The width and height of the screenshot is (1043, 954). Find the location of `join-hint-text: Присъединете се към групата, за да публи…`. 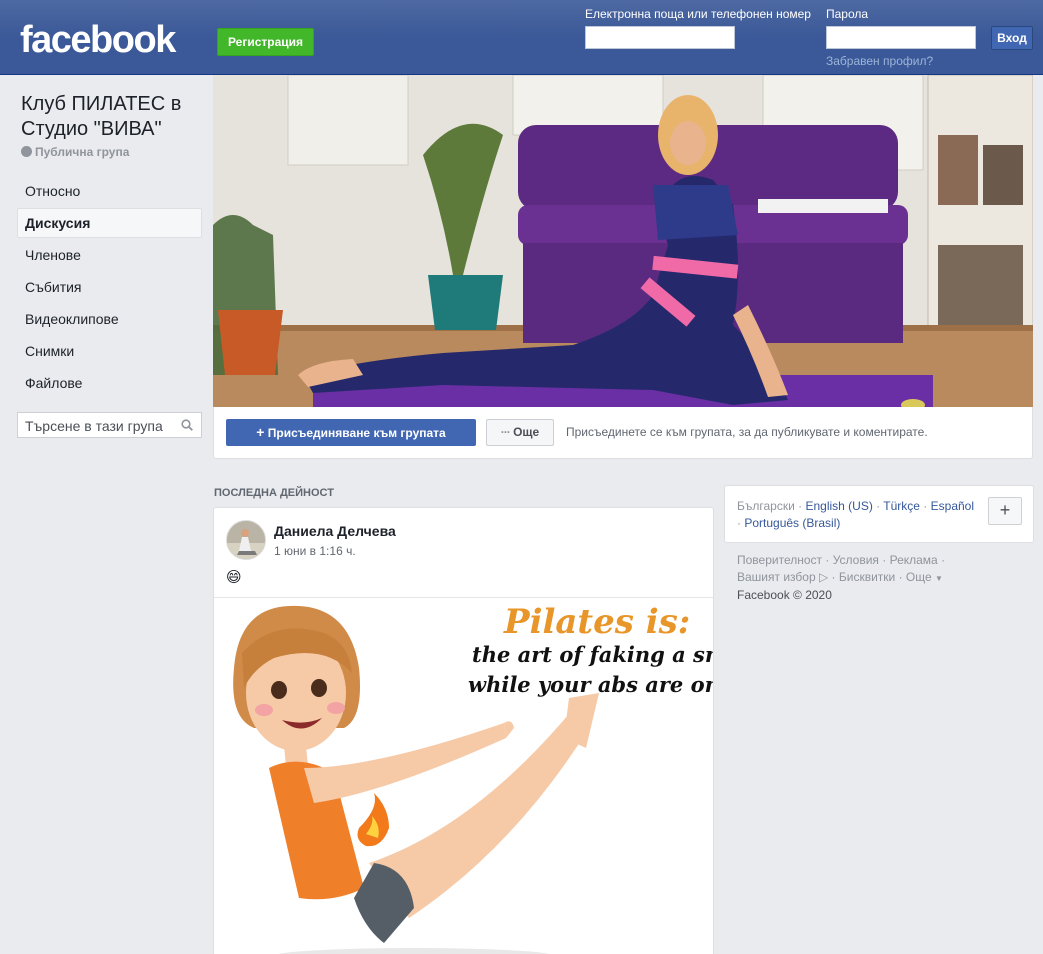

join-hint-text: Присъединете се към групата, за да публи… is located at coordinates (747, 432).